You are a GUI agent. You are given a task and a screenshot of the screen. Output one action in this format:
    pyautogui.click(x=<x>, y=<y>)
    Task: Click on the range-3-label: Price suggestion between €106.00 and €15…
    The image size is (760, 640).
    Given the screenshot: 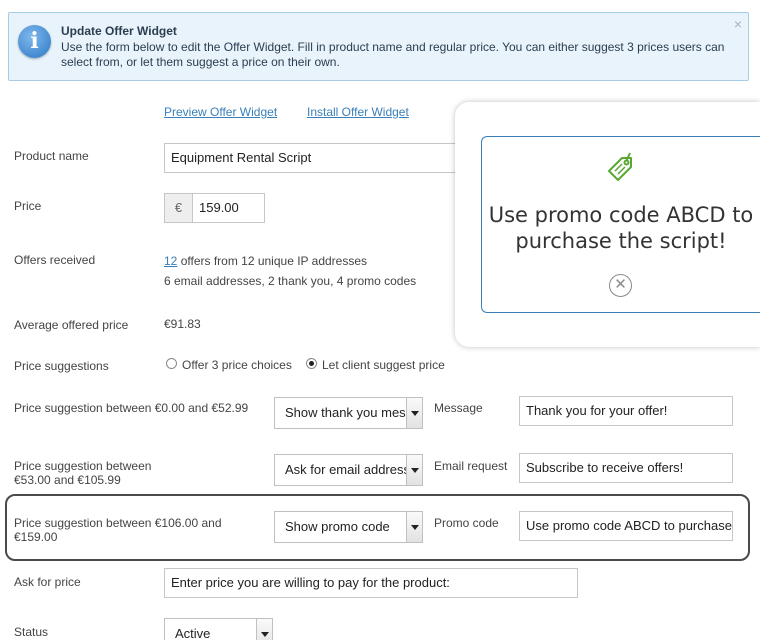 What is the action you would take?
    pyautogui.click(x=118, y=530)
    